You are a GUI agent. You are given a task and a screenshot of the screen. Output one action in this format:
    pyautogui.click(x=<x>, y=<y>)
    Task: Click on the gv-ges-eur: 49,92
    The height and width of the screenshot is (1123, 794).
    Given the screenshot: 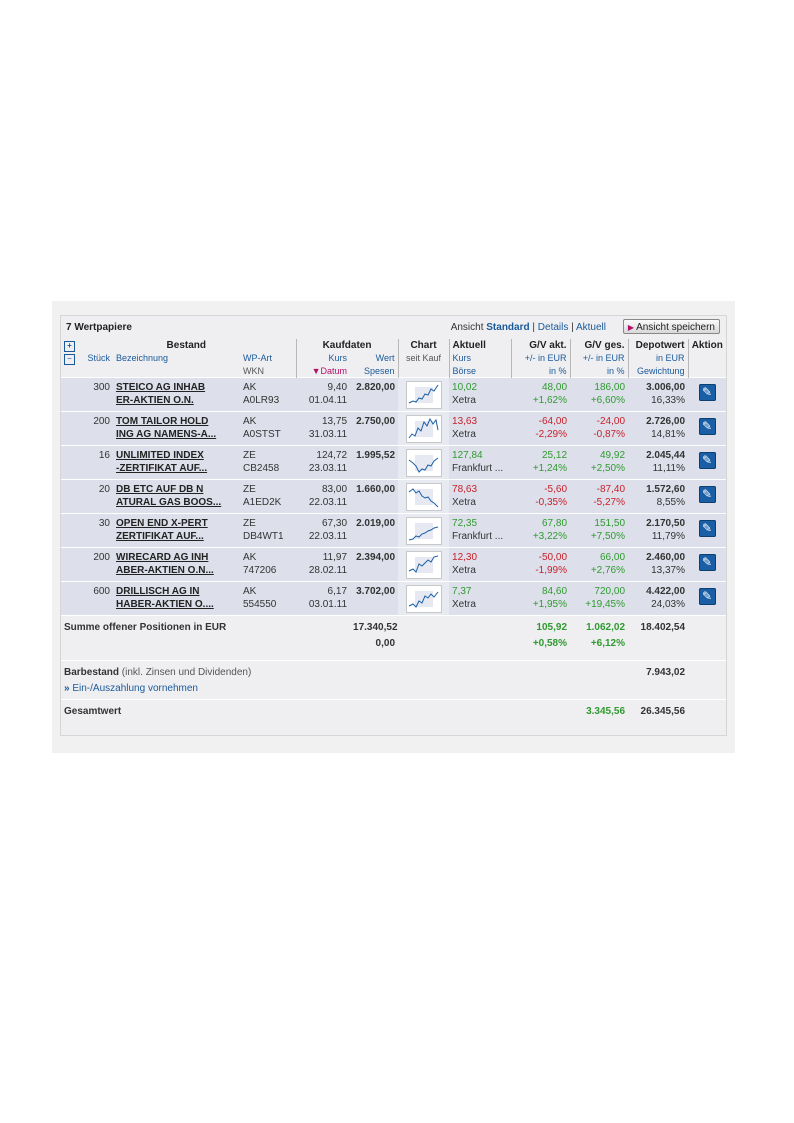 What is the action you would take?
    pyautogui.click(x=612, y=455)
    